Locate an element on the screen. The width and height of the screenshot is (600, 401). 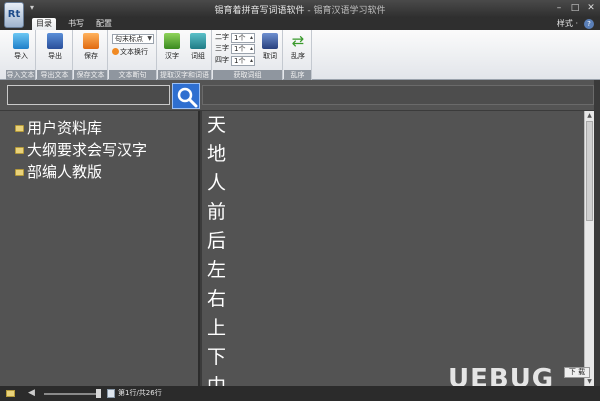
ribbon-toolbar: 导入 导入文本 导出 导出文本 保存 保存文本 句末标点 ▼ 文本换行 文本断句 is located at coordinates (300, 55).